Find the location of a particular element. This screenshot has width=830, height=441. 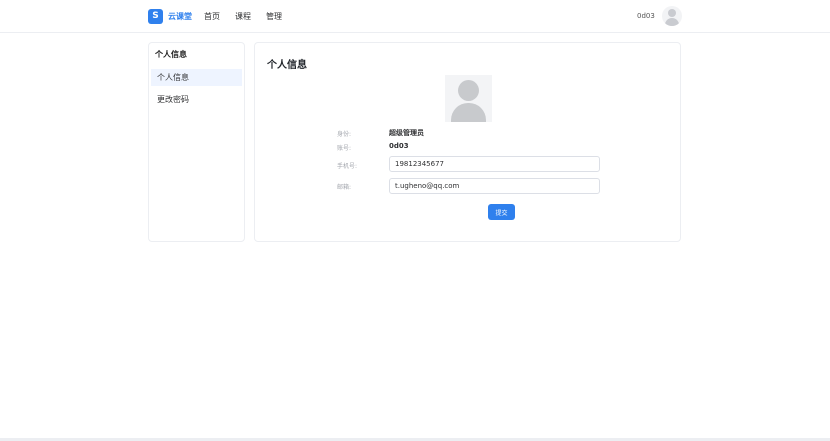

user-avatar-icon is located at coordinates (672, 16).